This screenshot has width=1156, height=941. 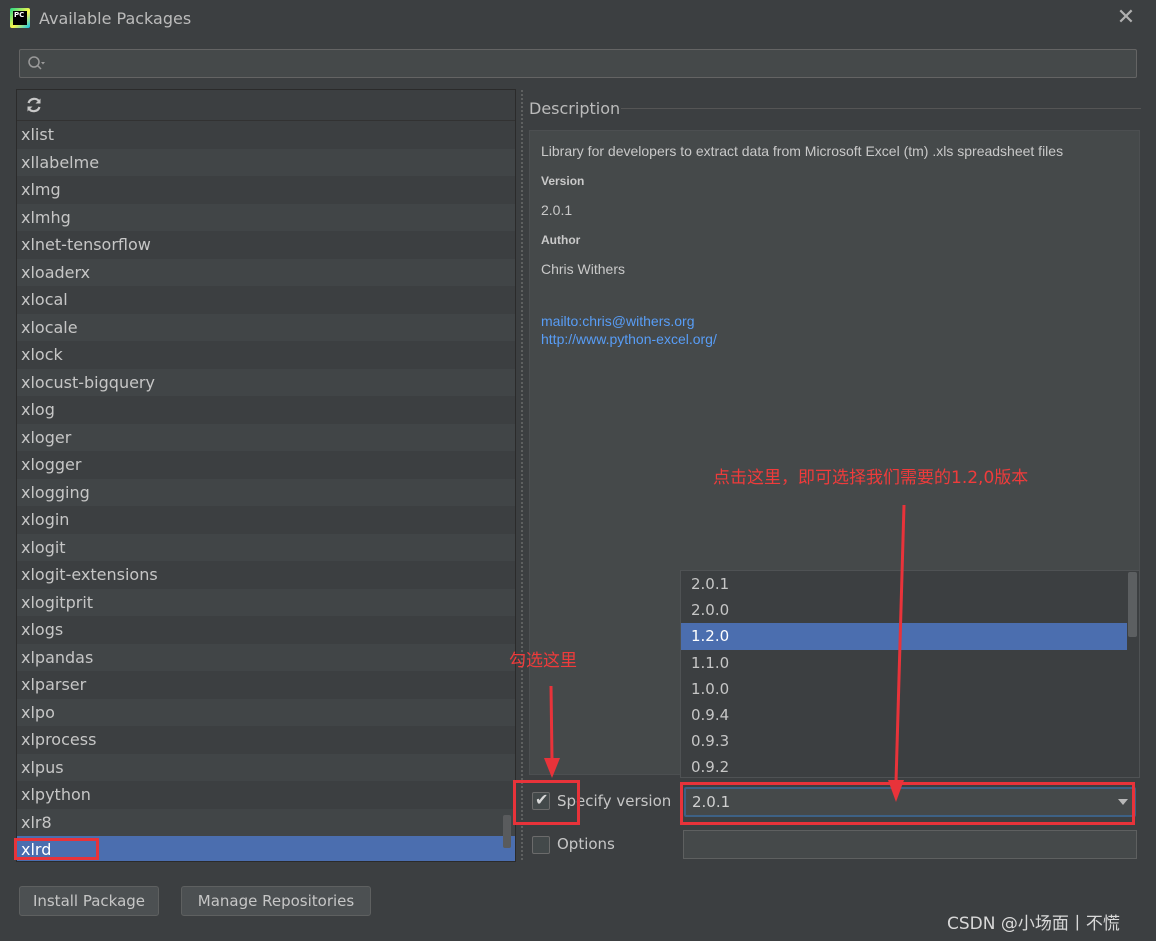 What do you see at coordinates (1033, 924) in the screenshot?
I see `csdn-watermark: CSDN @小场面丨不慌` at bounding box center [1033, 924].